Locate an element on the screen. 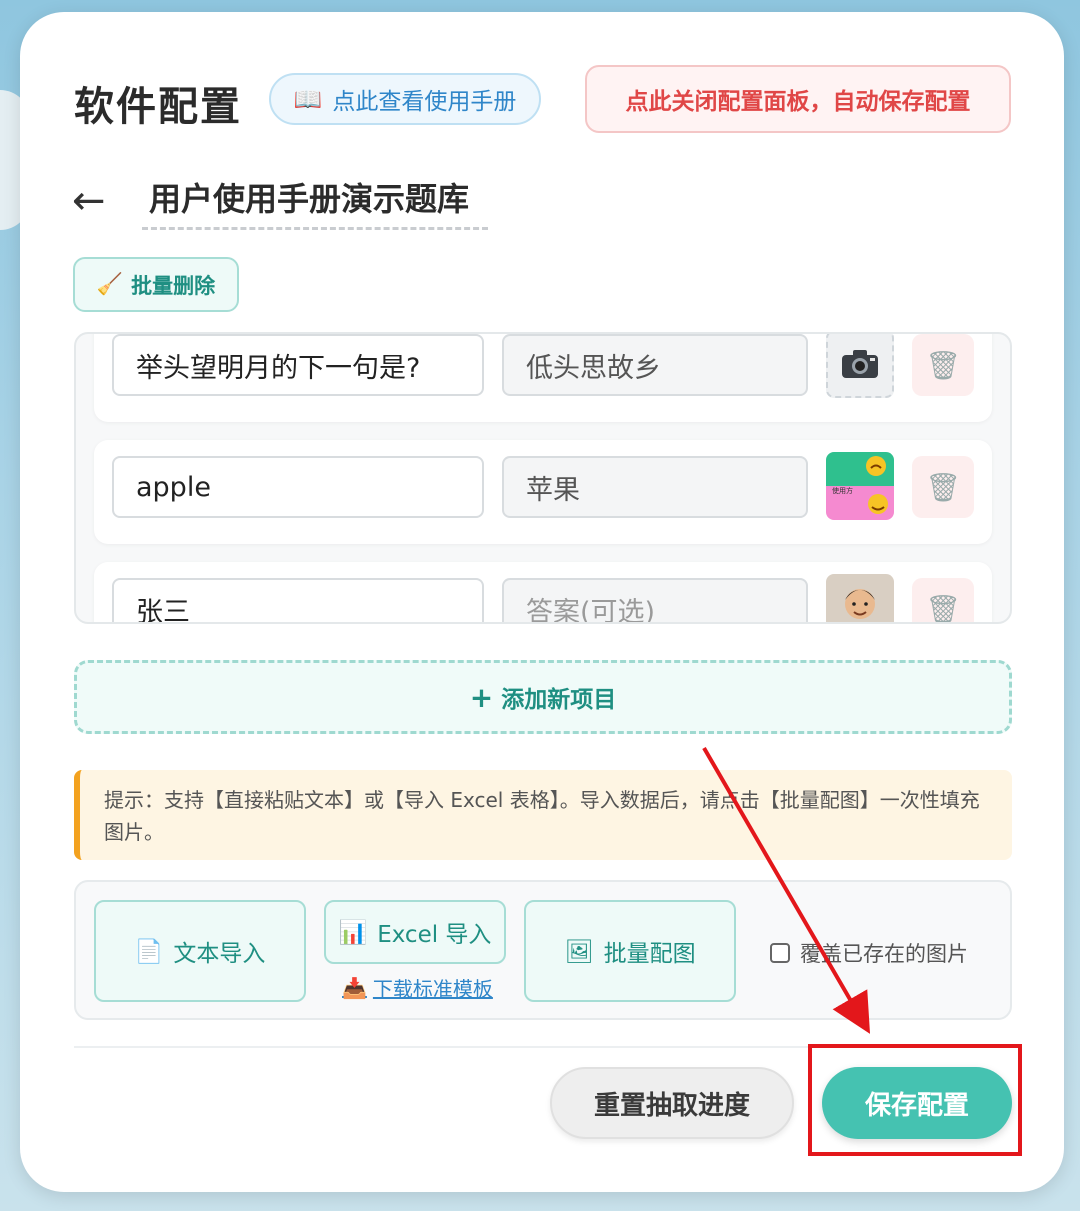  answer-input: 低头思故乡 is located at coordinates (655, 365).